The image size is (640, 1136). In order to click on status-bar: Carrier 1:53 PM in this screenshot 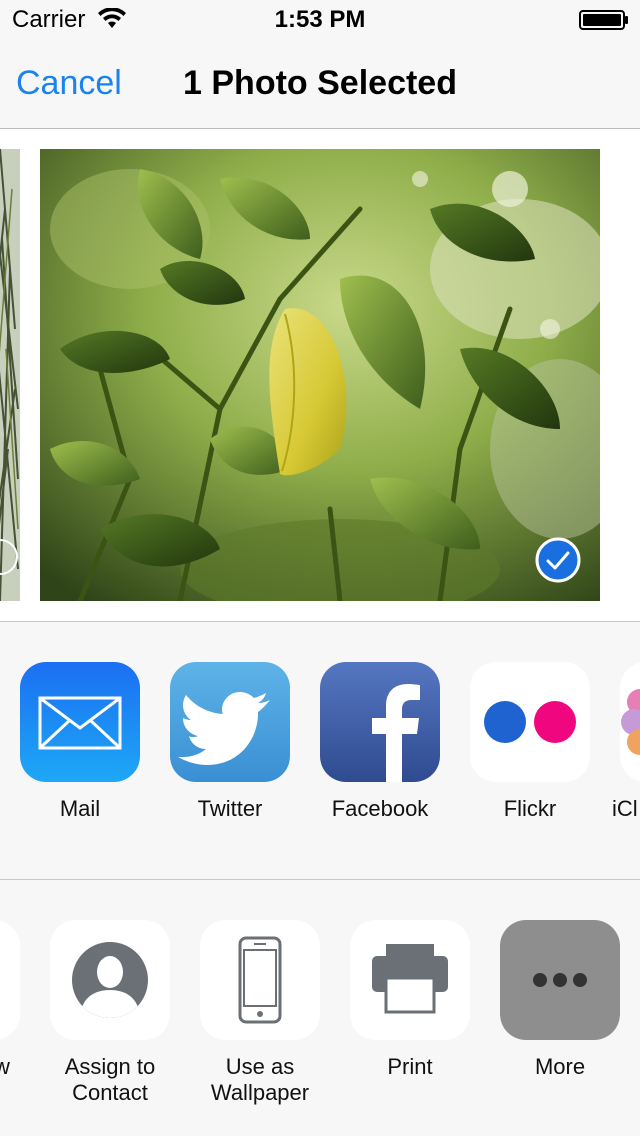, I will do `click(320, 20)`.